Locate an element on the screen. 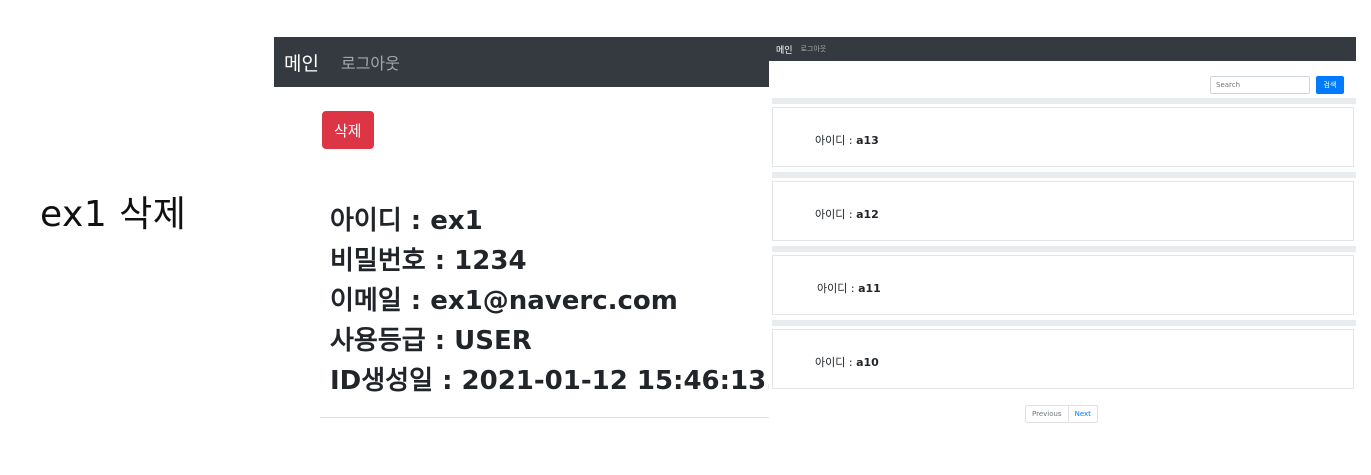 This screenshot has height=475, width=1371. next-page-button: Next is located at coordinates (1083, 414).